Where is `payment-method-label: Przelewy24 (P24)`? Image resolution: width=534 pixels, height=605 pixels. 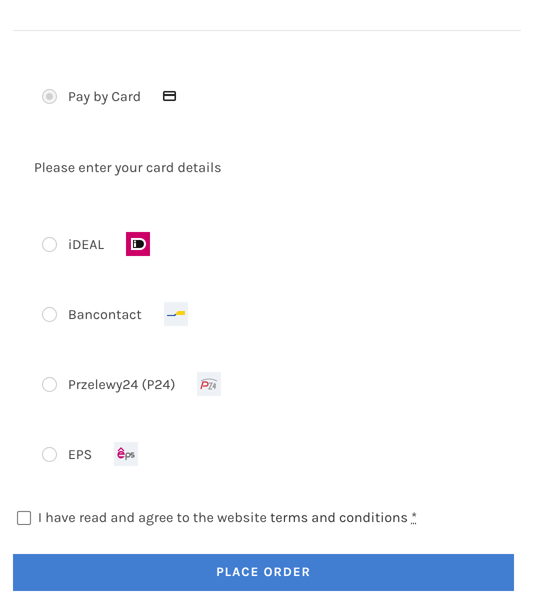
payment-method-label: Przelewy24 (P24) is located at coordinates (122, 384).